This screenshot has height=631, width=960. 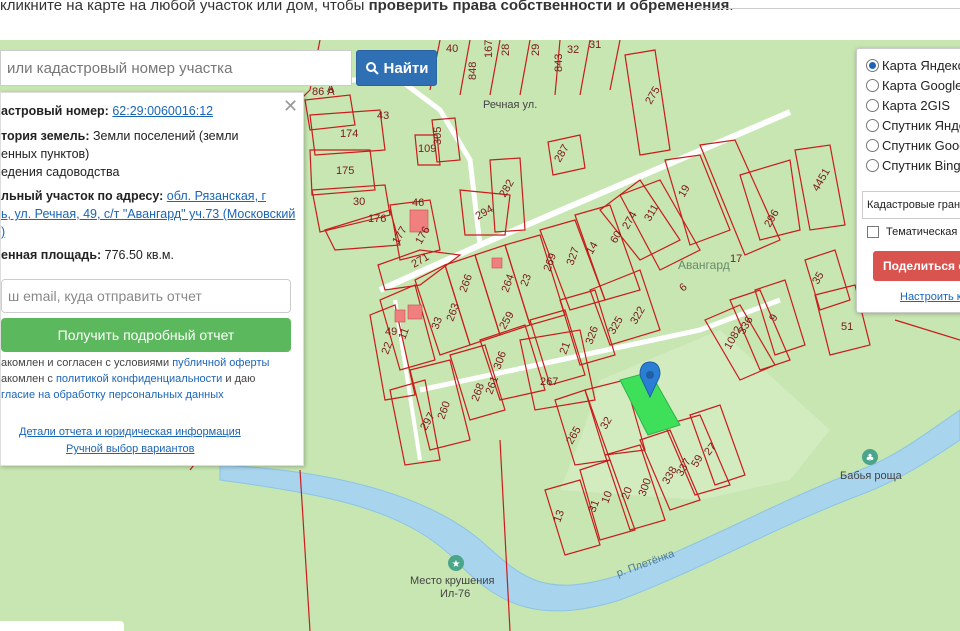 I want to click on parcel-number-label: 848, so click(x=473, y=71).